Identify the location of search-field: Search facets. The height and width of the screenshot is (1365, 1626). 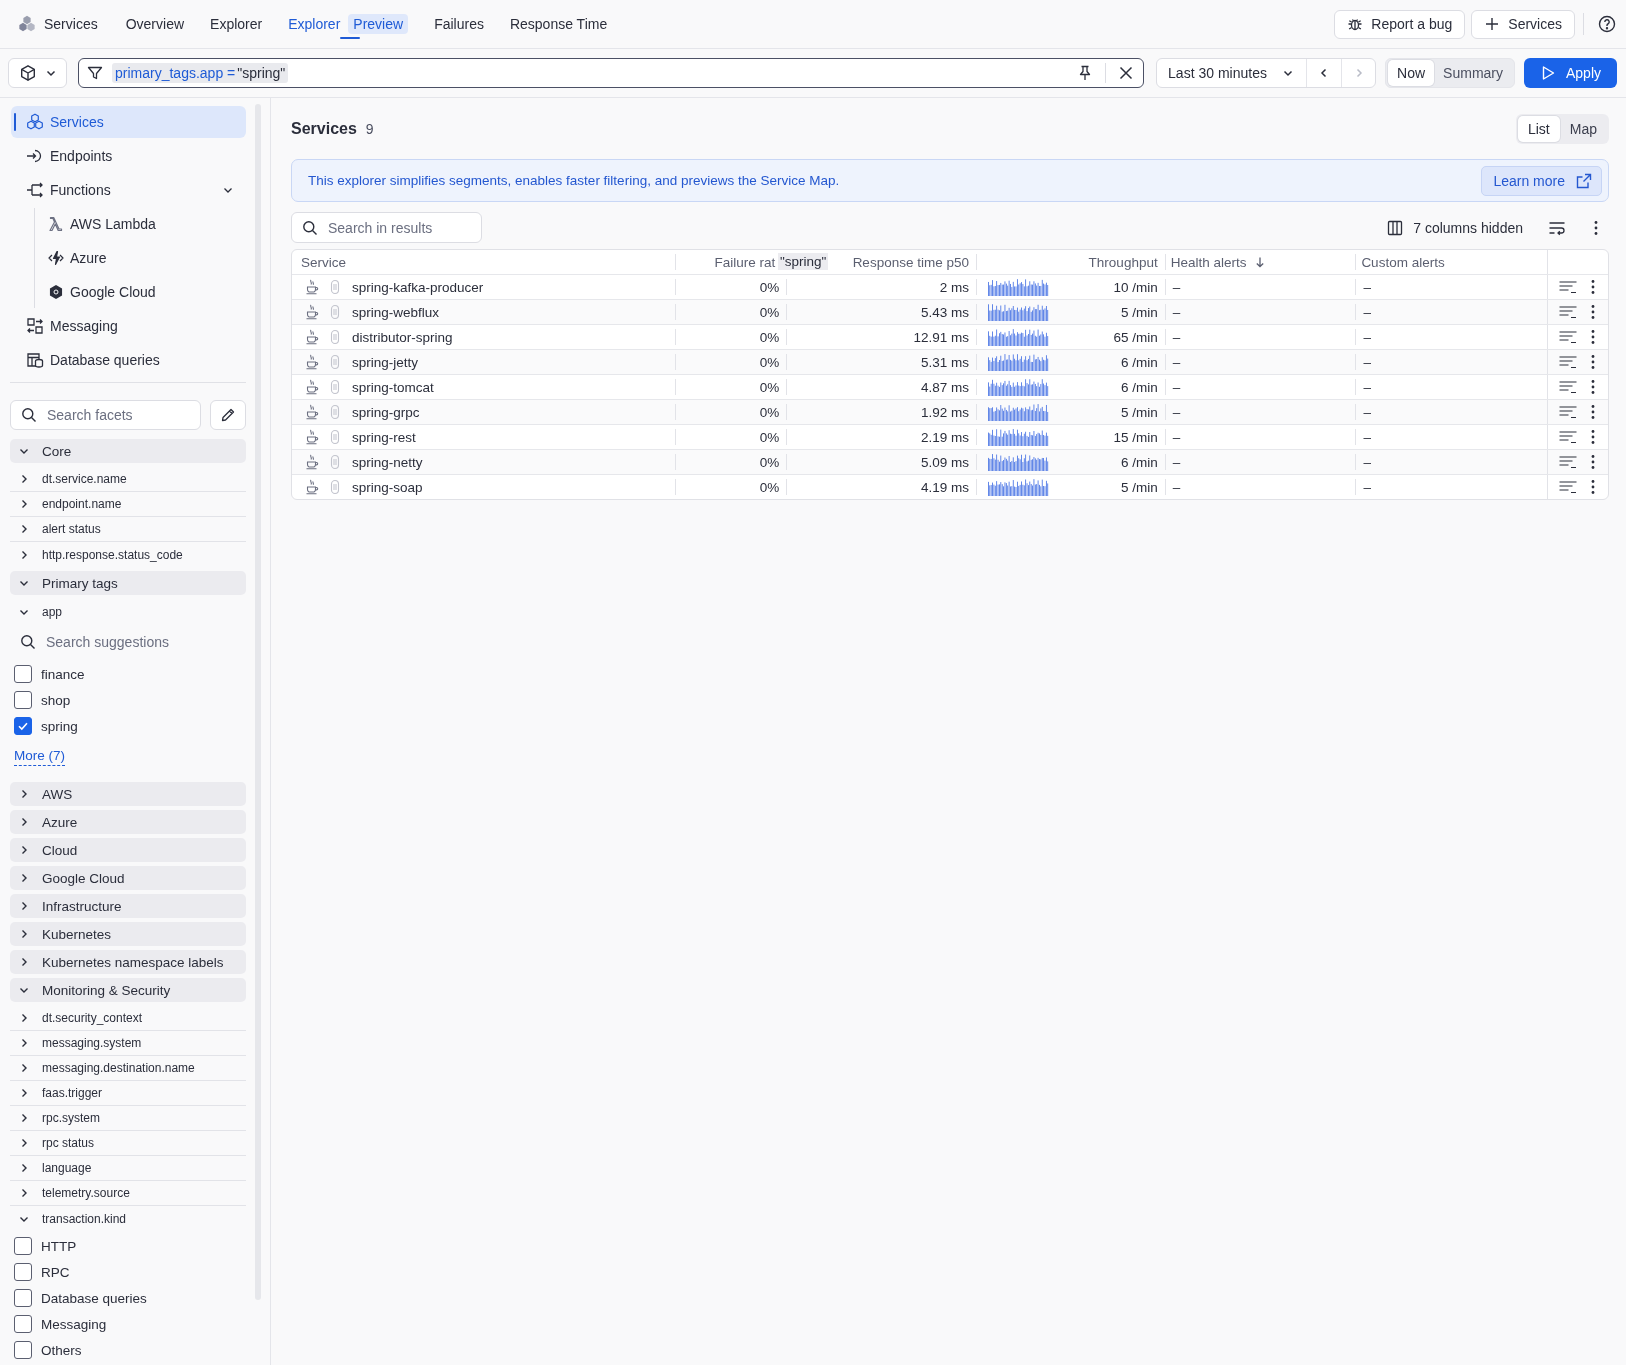
(105, 415).